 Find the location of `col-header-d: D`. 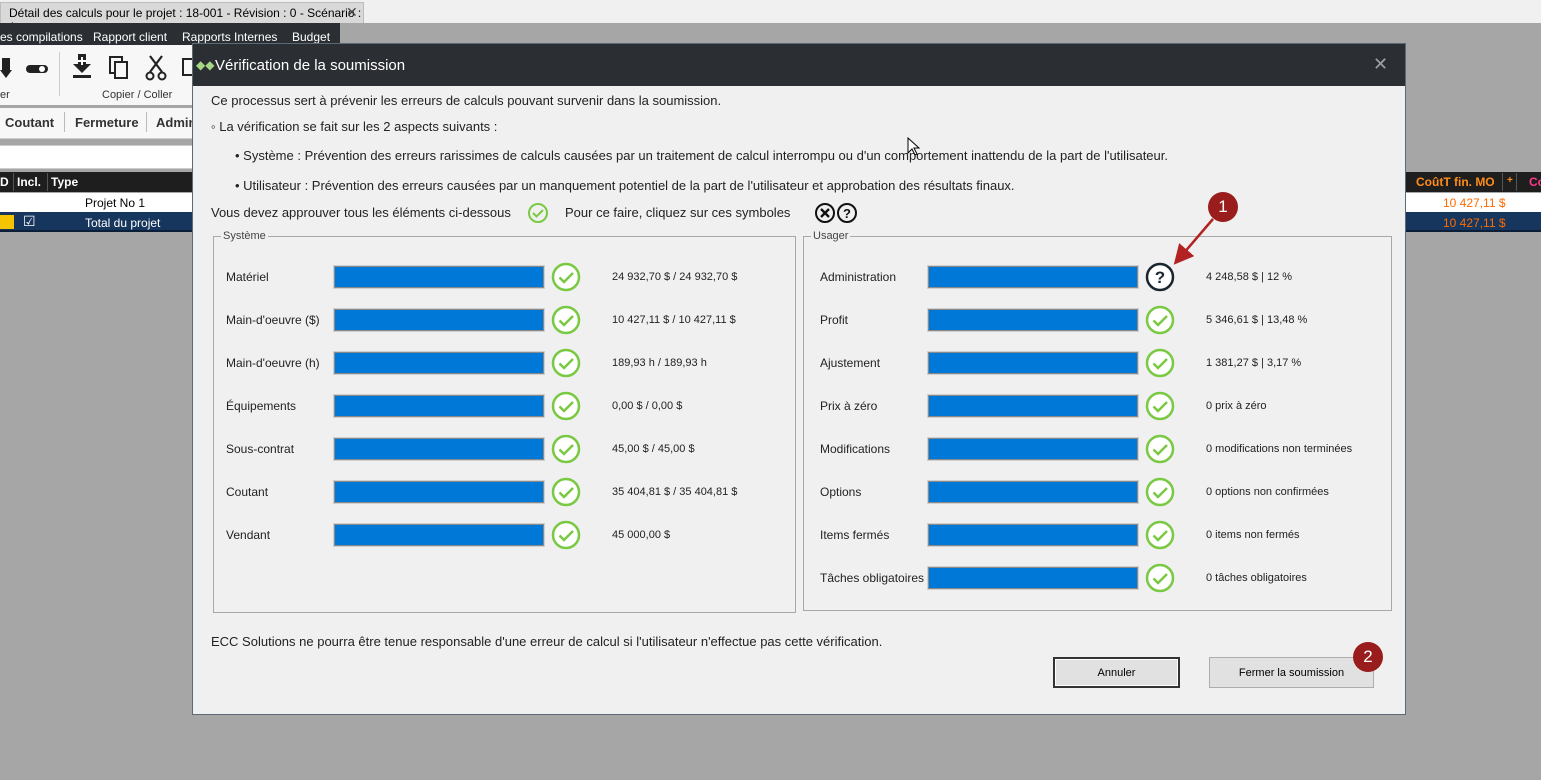

col-header-d: D is located at coordinates (4, 182).